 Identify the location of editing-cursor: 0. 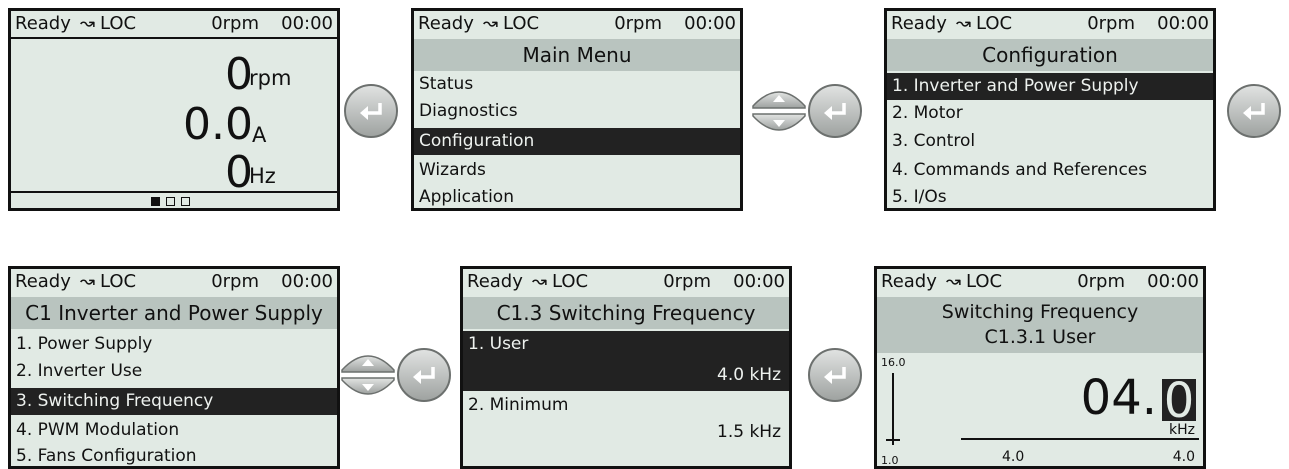
(1179, 400).